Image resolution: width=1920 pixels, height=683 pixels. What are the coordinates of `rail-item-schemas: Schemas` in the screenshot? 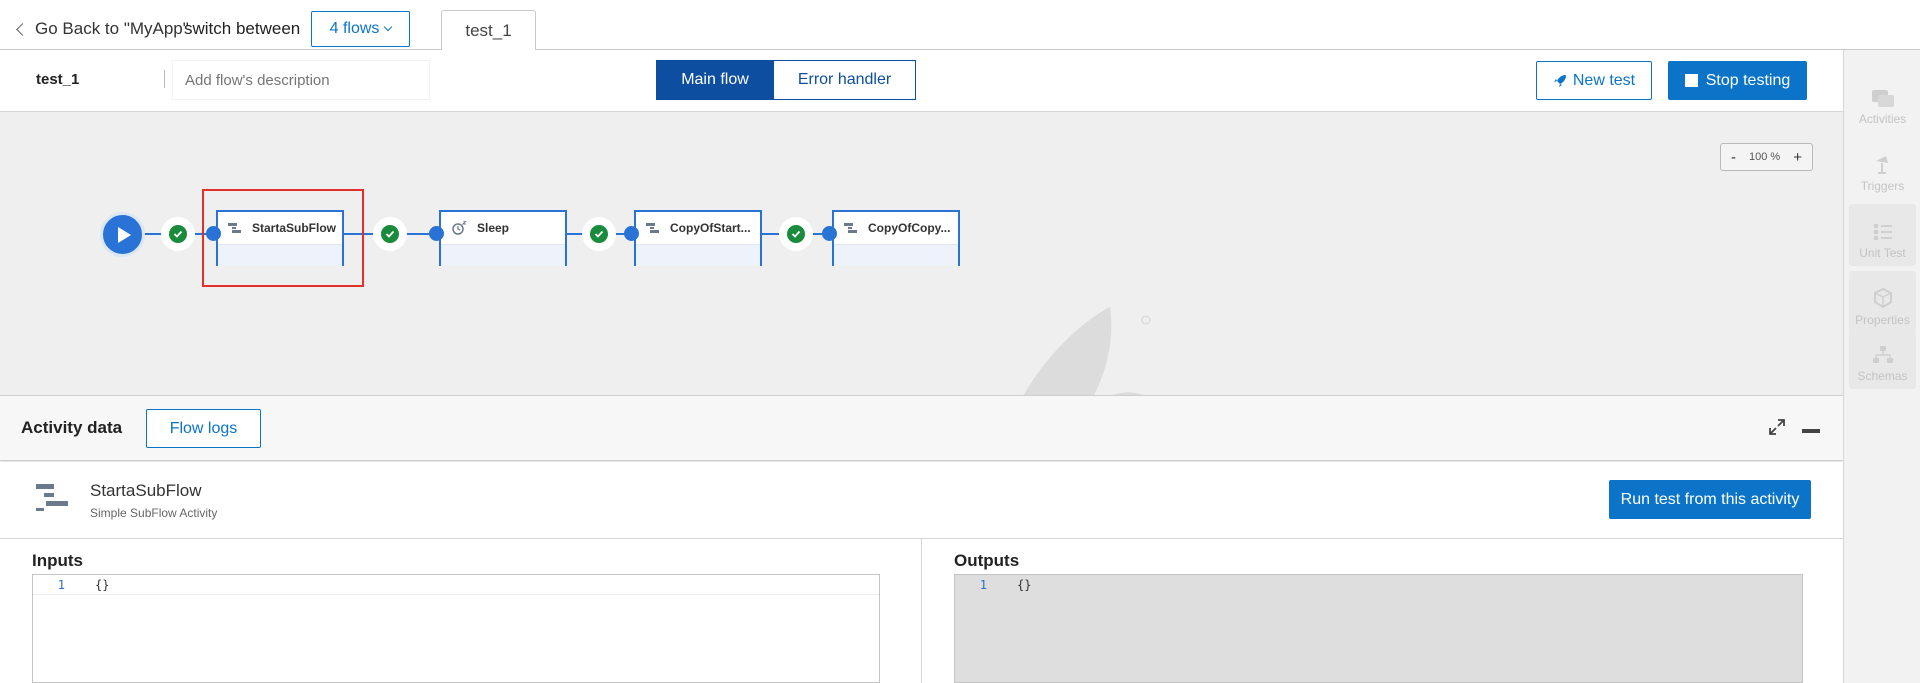 It's located at (1882, 360).